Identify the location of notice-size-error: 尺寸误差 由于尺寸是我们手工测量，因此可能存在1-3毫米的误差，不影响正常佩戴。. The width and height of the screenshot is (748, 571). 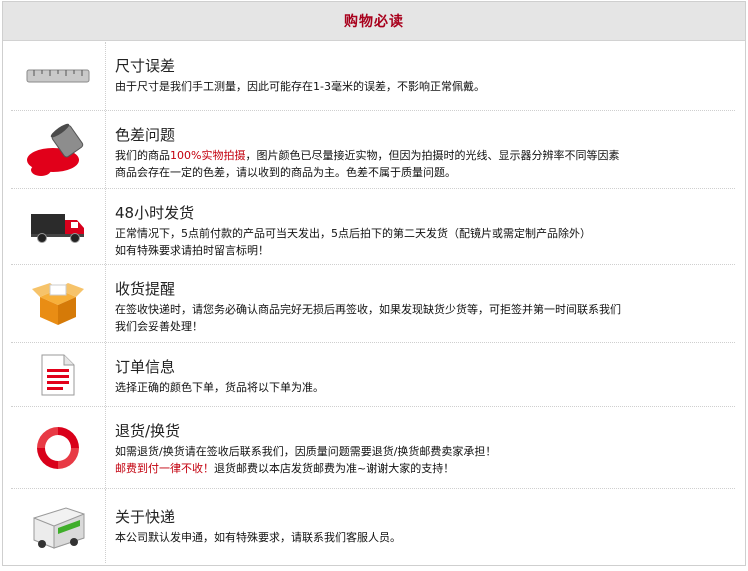
(373, 76).